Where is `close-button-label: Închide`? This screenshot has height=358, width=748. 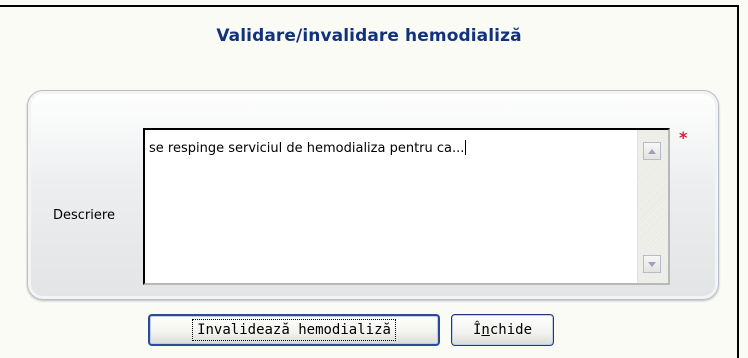
close-button-label: Închide is located at coordinates (502, 330).